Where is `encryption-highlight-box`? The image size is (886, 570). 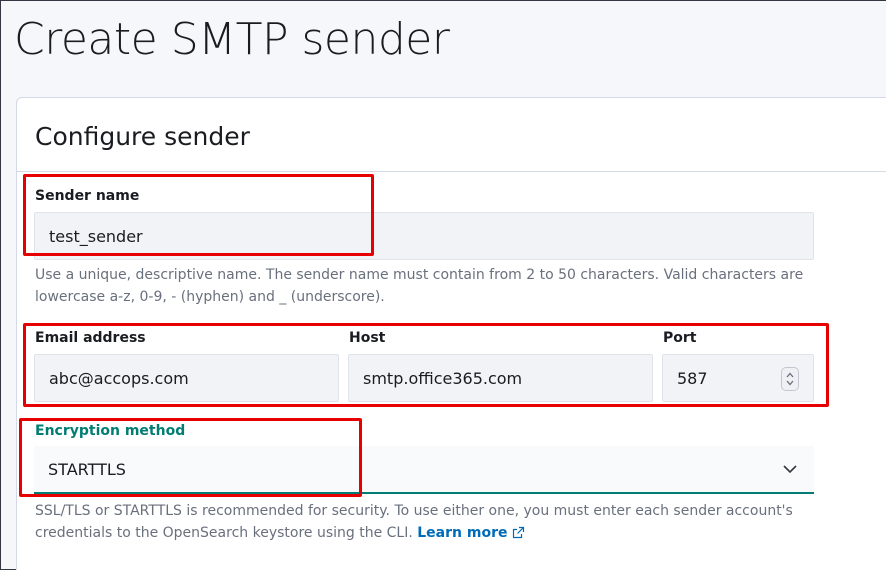 encryption-highlight-box is located at coordinates (190, 457).